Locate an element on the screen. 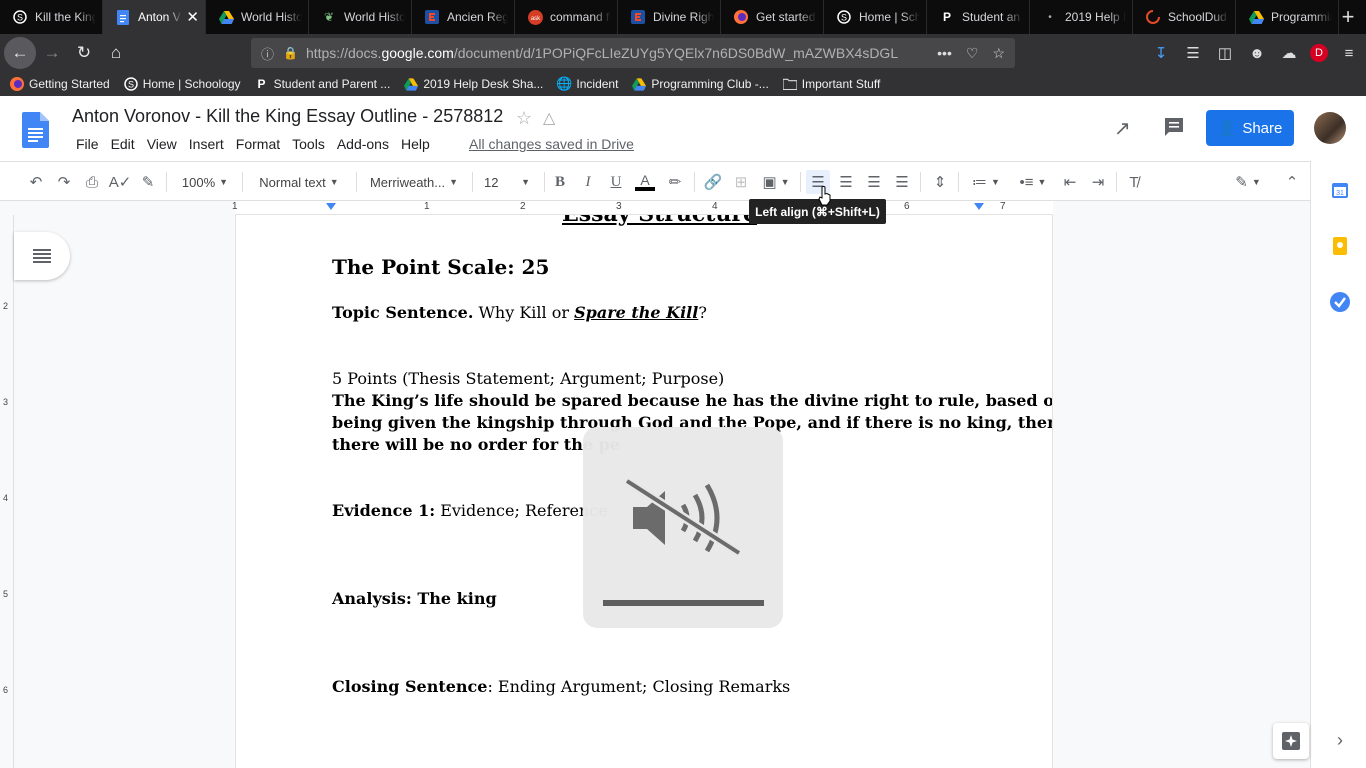 This screenshot has height=768, width=1366. share-button: 👤 Share is located at coordinates (1250, 128).